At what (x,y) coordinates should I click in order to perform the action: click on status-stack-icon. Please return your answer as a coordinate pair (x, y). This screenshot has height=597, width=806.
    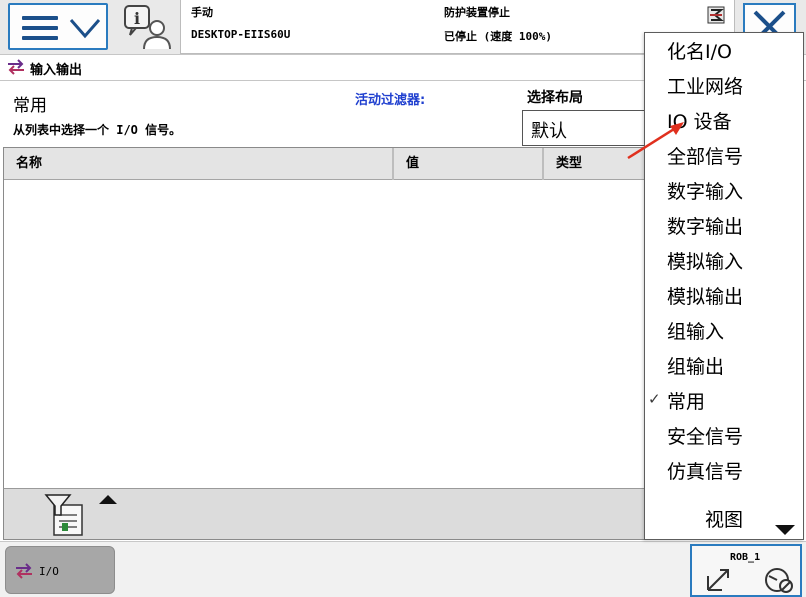
    Looking at the image, I should click on (716, 15).